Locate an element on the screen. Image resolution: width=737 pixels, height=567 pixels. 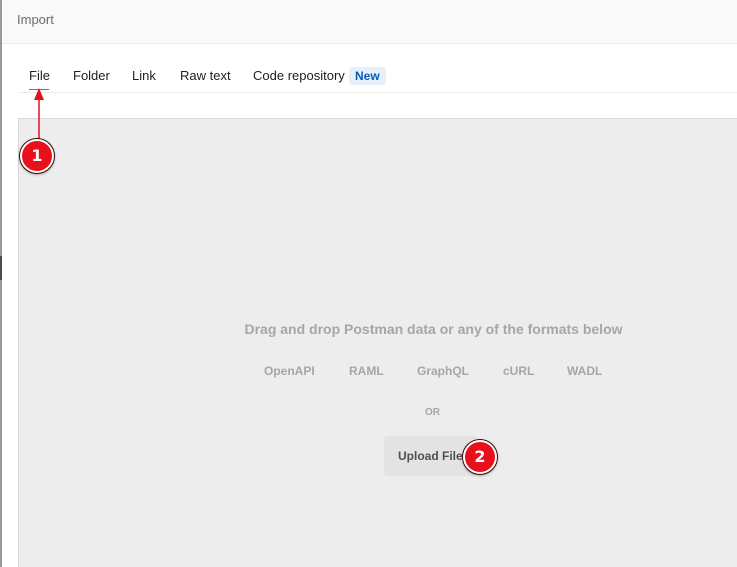
tab-folder: Folder is located at coordinates (91, 75).